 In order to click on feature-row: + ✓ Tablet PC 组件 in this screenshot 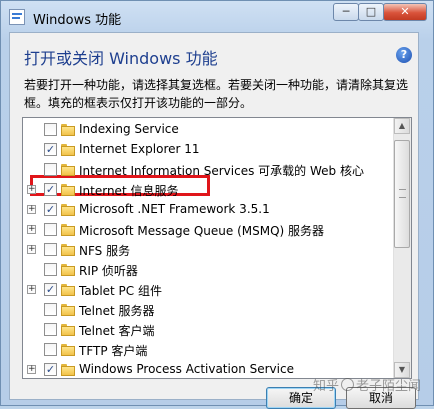, I will do `click(208, 290)`.